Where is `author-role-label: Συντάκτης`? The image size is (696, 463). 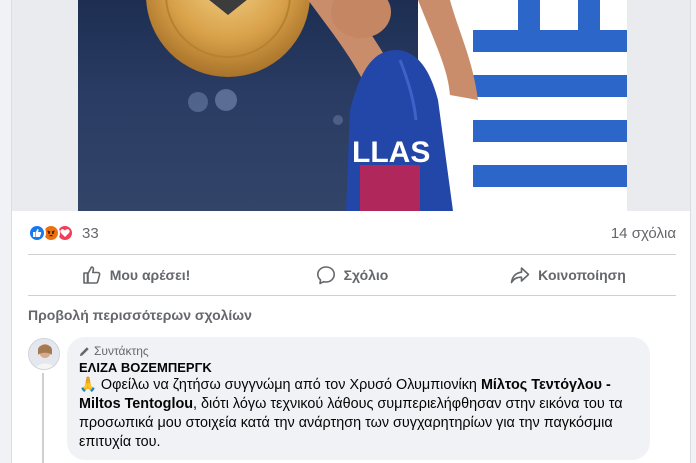 author-role-label: Συντάκτης is located at coordinates (121, 351).